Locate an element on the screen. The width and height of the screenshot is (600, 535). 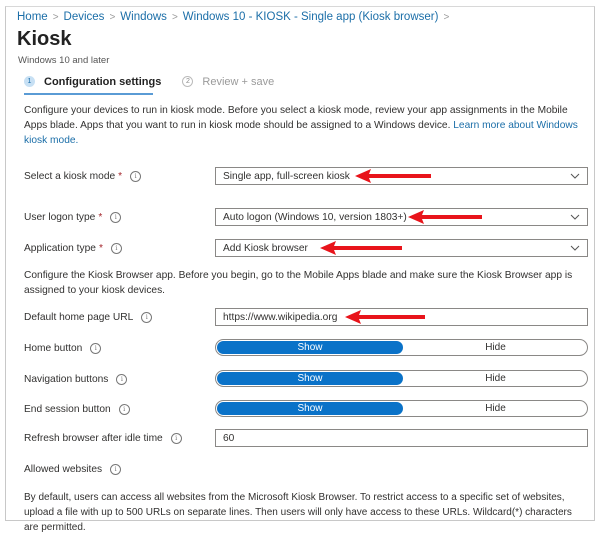
tab-review-save: 2 Review + save is located at coordinates (228, 82).